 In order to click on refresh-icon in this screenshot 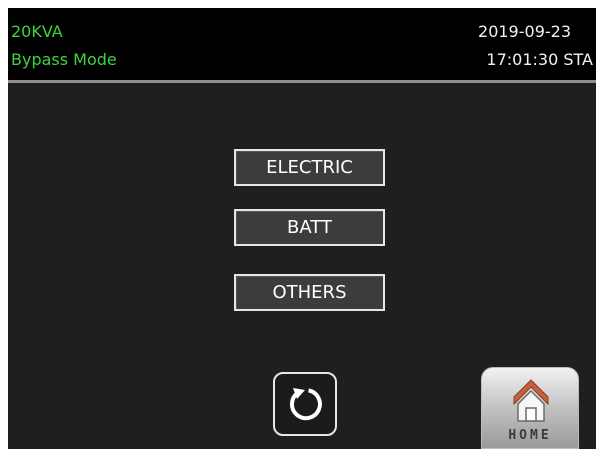, I will do `click(305, 404)`.